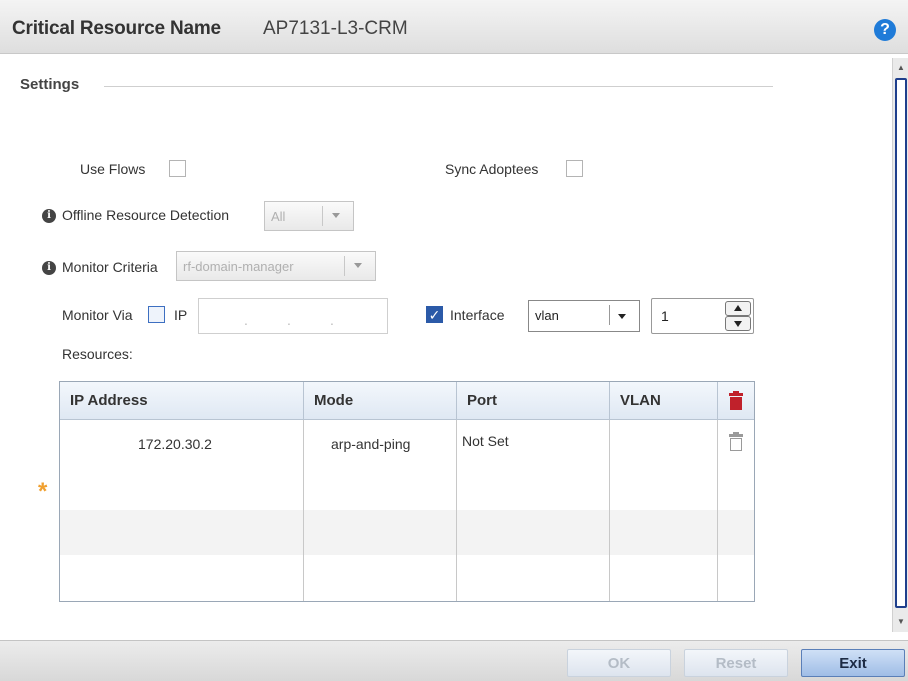  What do you see at coordinates (736, 663) in the screenshot?
I see `reset-button: Reset` at bounding box center [736, 663].